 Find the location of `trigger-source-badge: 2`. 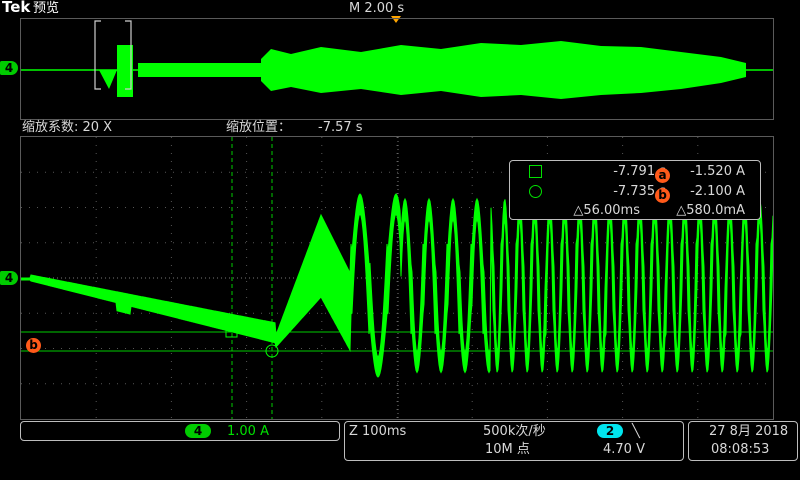

trigger-source-badge: 2 is located at coordinates (610, 431).